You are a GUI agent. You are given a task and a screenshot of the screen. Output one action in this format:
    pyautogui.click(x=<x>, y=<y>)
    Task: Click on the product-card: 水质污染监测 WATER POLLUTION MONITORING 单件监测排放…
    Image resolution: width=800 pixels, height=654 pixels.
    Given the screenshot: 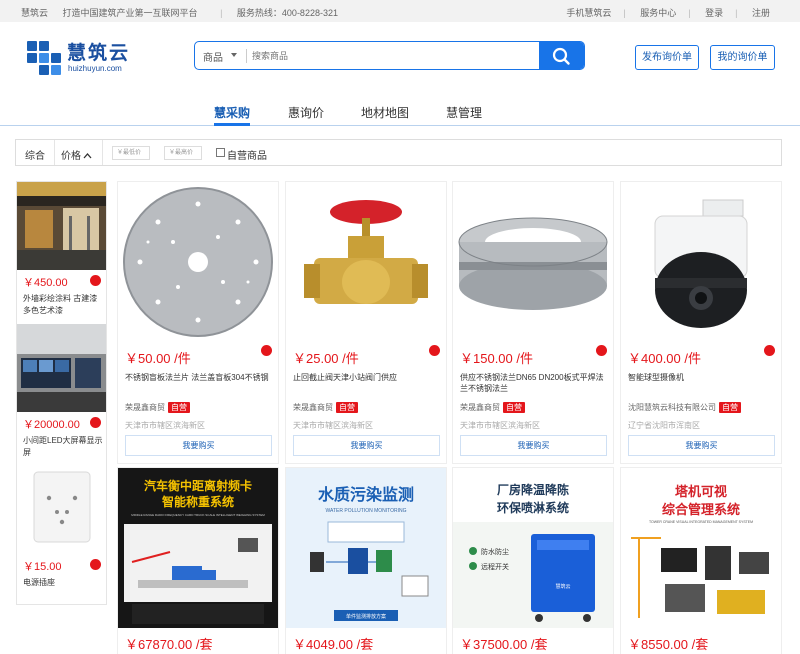 What is the action you would take?
    pyautogui.click(x=366, y=560)
    